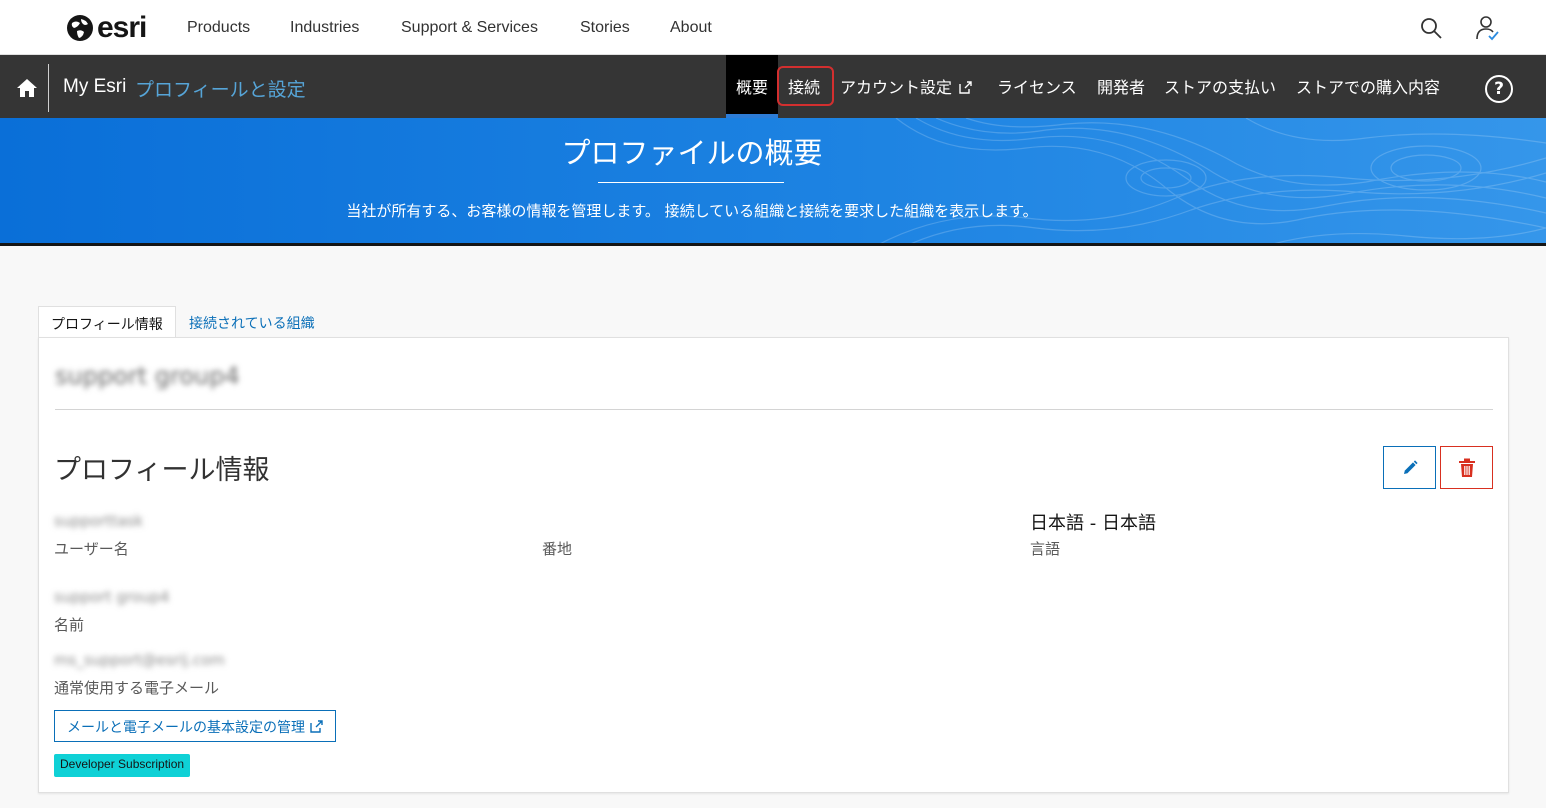 The height and width of the screenshot is (808, 1546). What do you see at coordinates (112, 597) in the screenshot?
I see `name-value: support group4` at bounding box center [112, 597].